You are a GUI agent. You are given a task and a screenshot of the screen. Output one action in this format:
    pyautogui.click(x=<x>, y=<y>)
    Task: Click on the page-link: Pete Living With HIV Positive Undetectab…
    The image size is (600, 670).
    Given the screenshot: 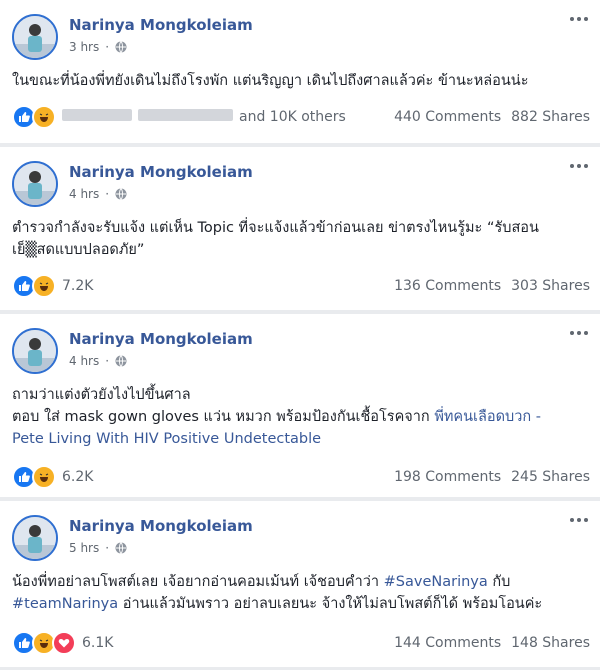 What is the action you would take?
    pyautogui.click(x=301, y=439)
    